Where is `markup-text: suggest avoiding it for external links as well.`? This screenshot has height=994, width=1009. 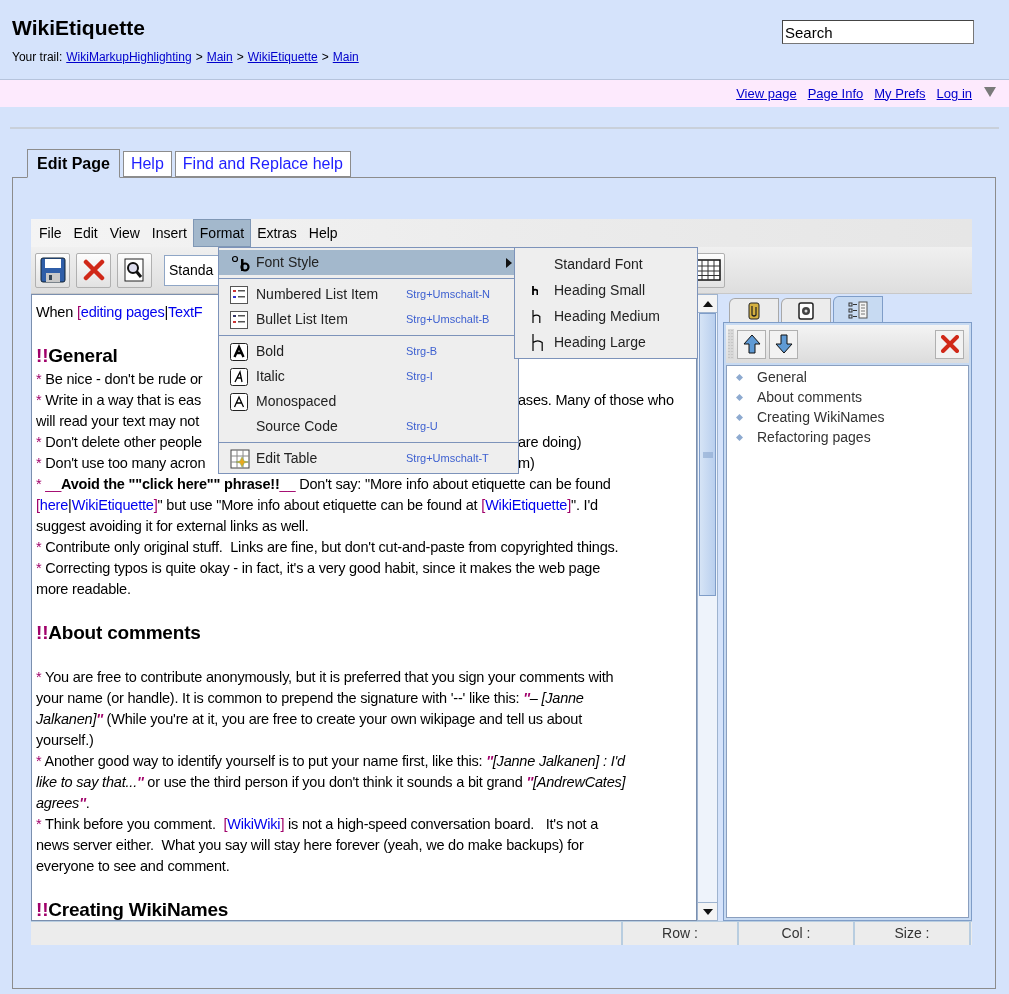
markup-text: suggest avoiding it for external links as well. is located at coordinates (172, 525).